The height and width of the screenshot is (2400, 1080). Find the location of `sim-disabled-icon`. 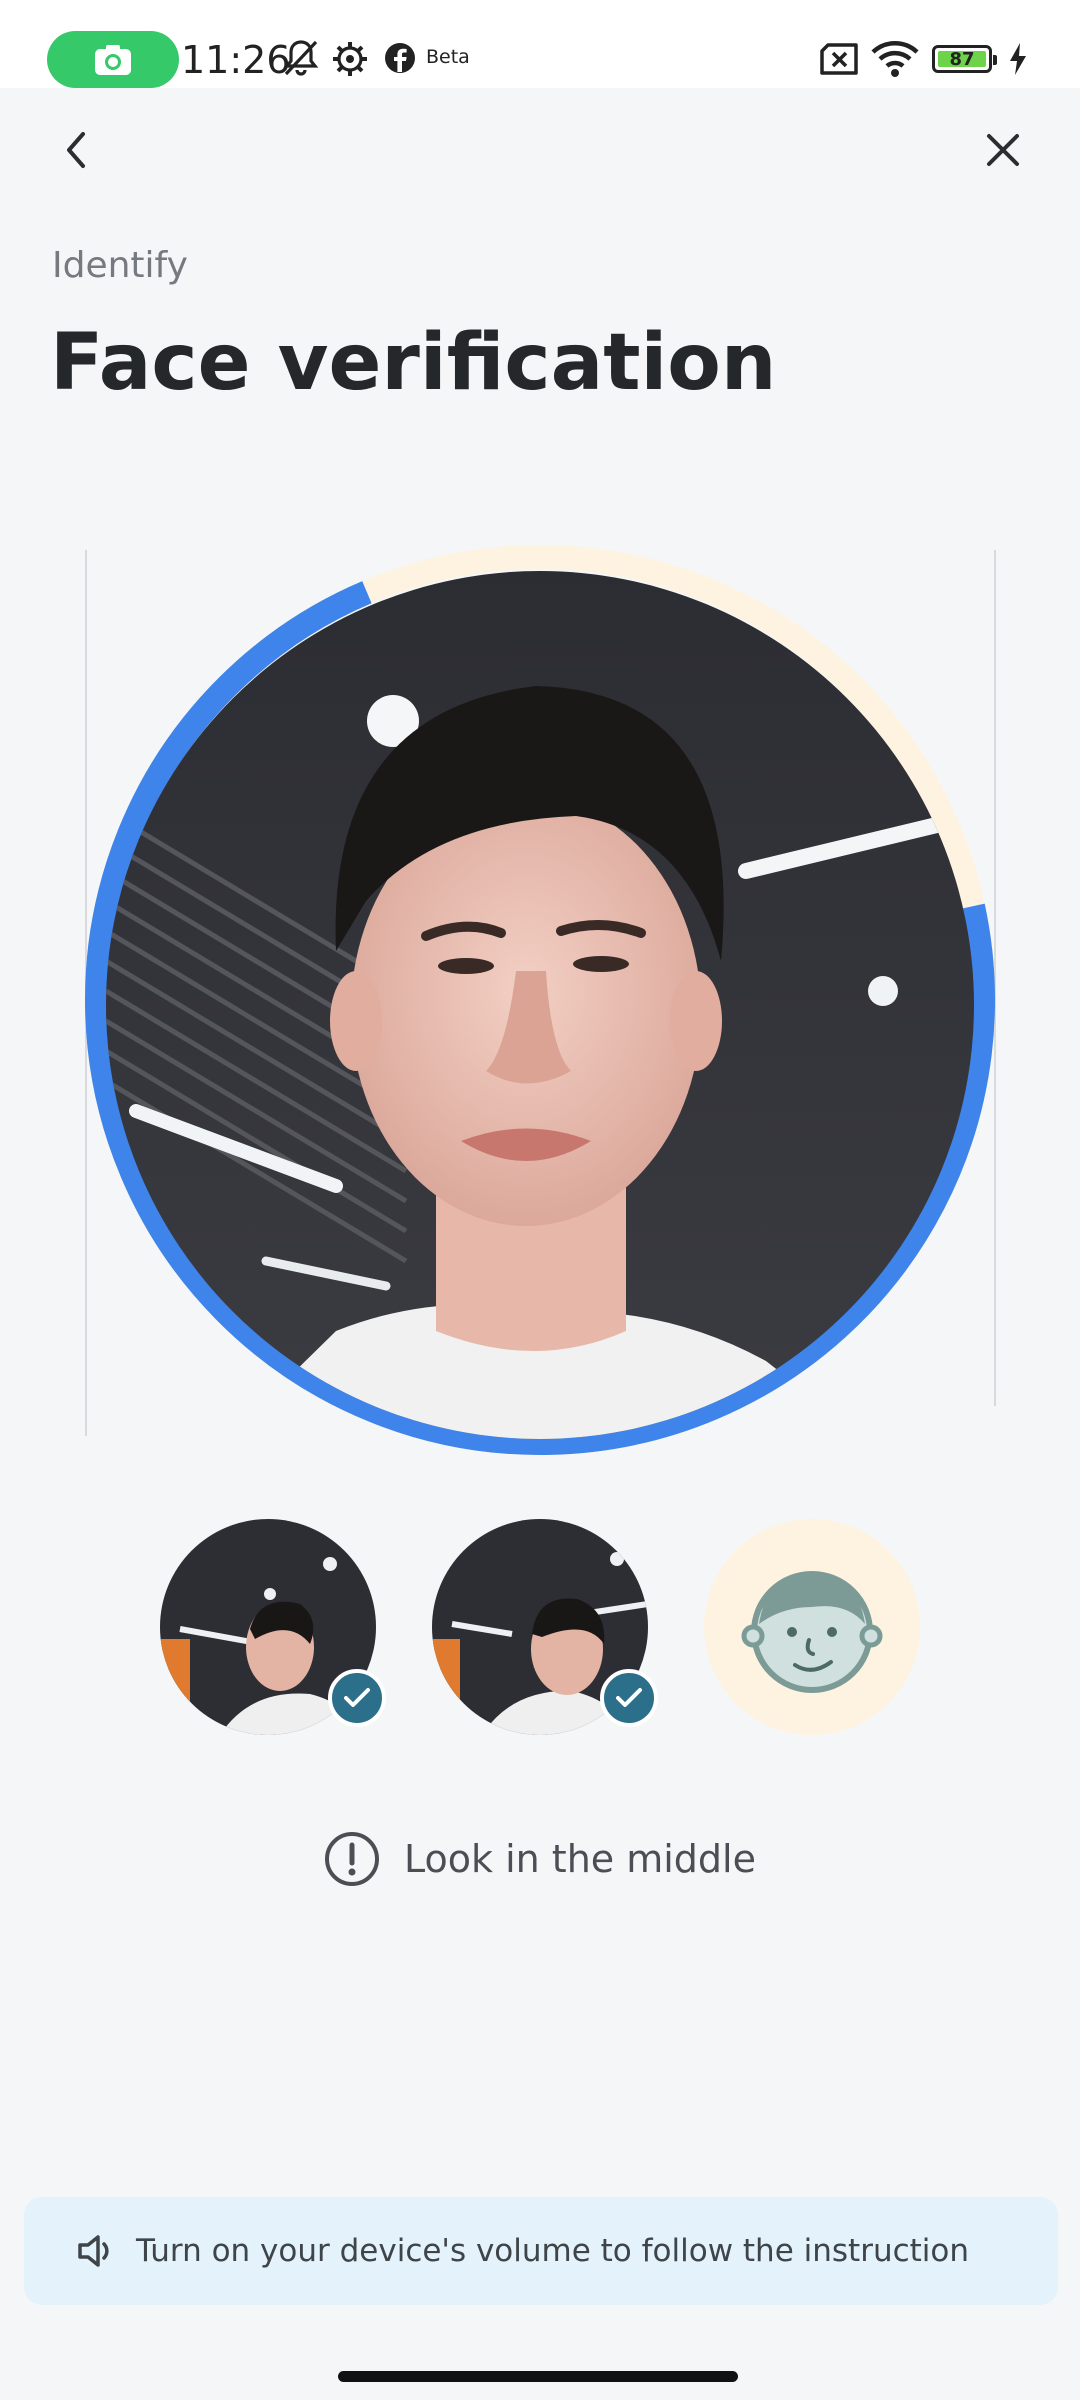

sim-disabled-icon is located at coordinates (839, 59).